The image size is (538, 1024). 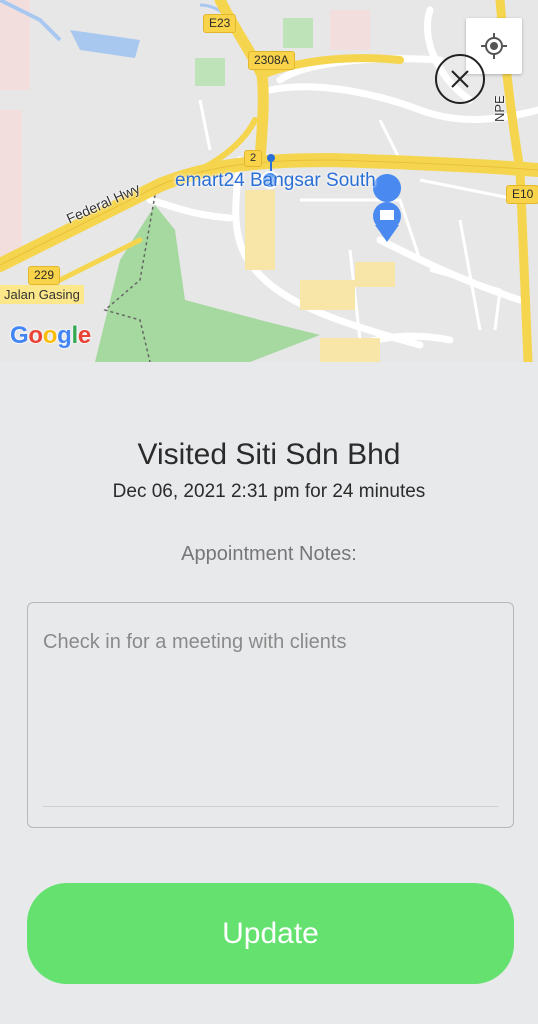 What do you see at coordinates (253, 158) in the screenshot?
I see `highway-shield-2: 2` at bounding box center [253, 158].